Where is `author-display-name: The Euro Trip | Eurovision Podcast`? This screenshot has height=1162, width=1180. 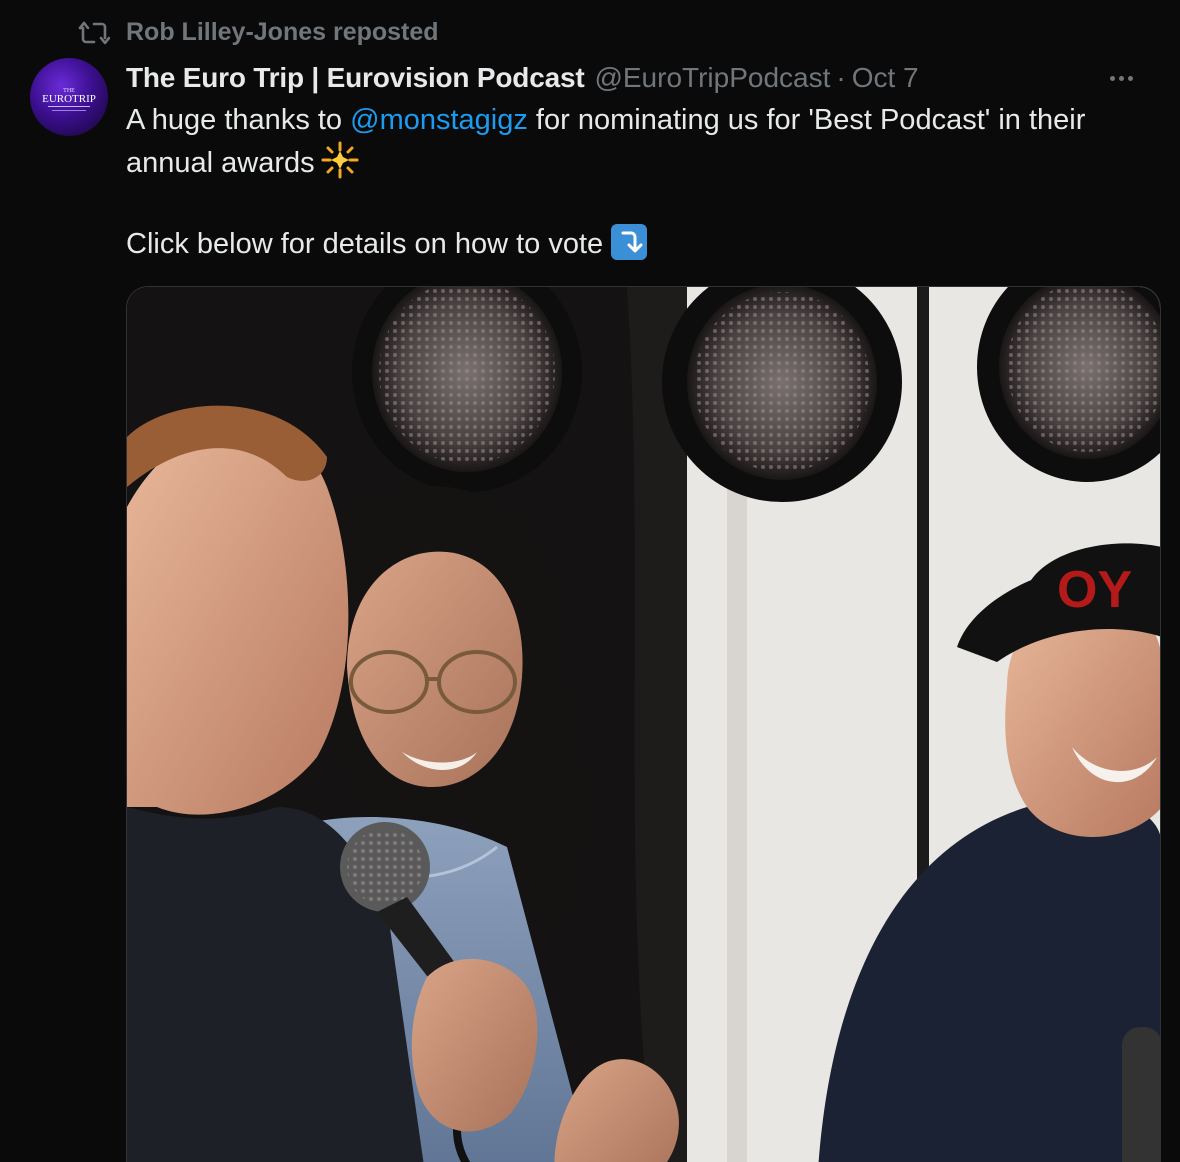
author-display-name: The Euro Trip | Eurovision Podcast is located at coordinates (355, 78).